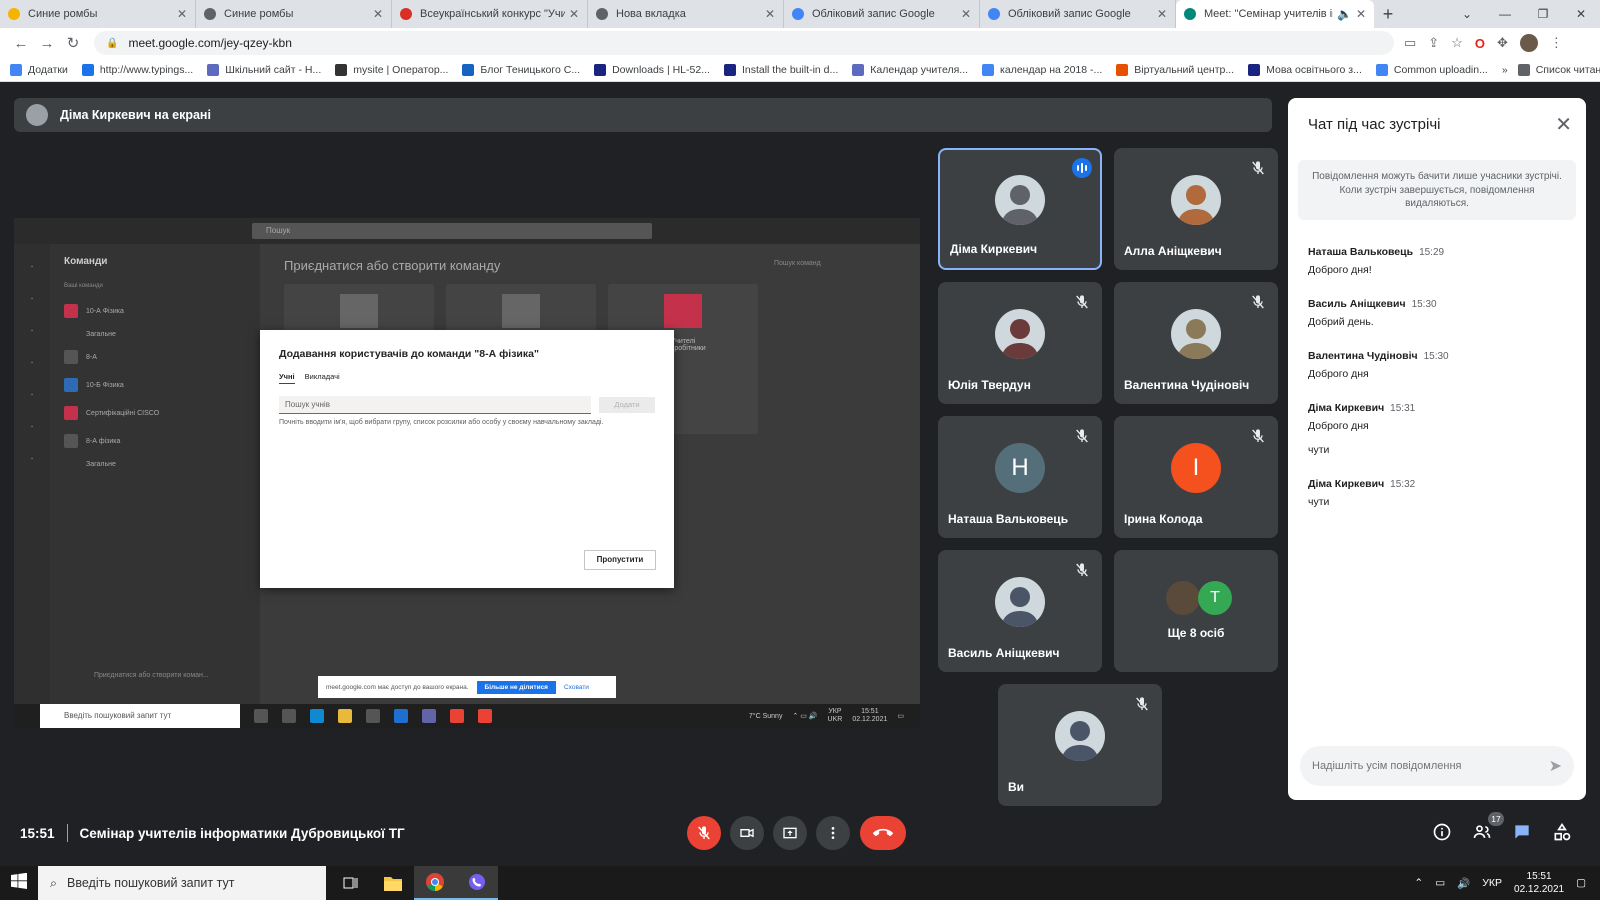  Describe the element at coordinates (1482, 831) in the screenshot. I see `people-icon` at that location.